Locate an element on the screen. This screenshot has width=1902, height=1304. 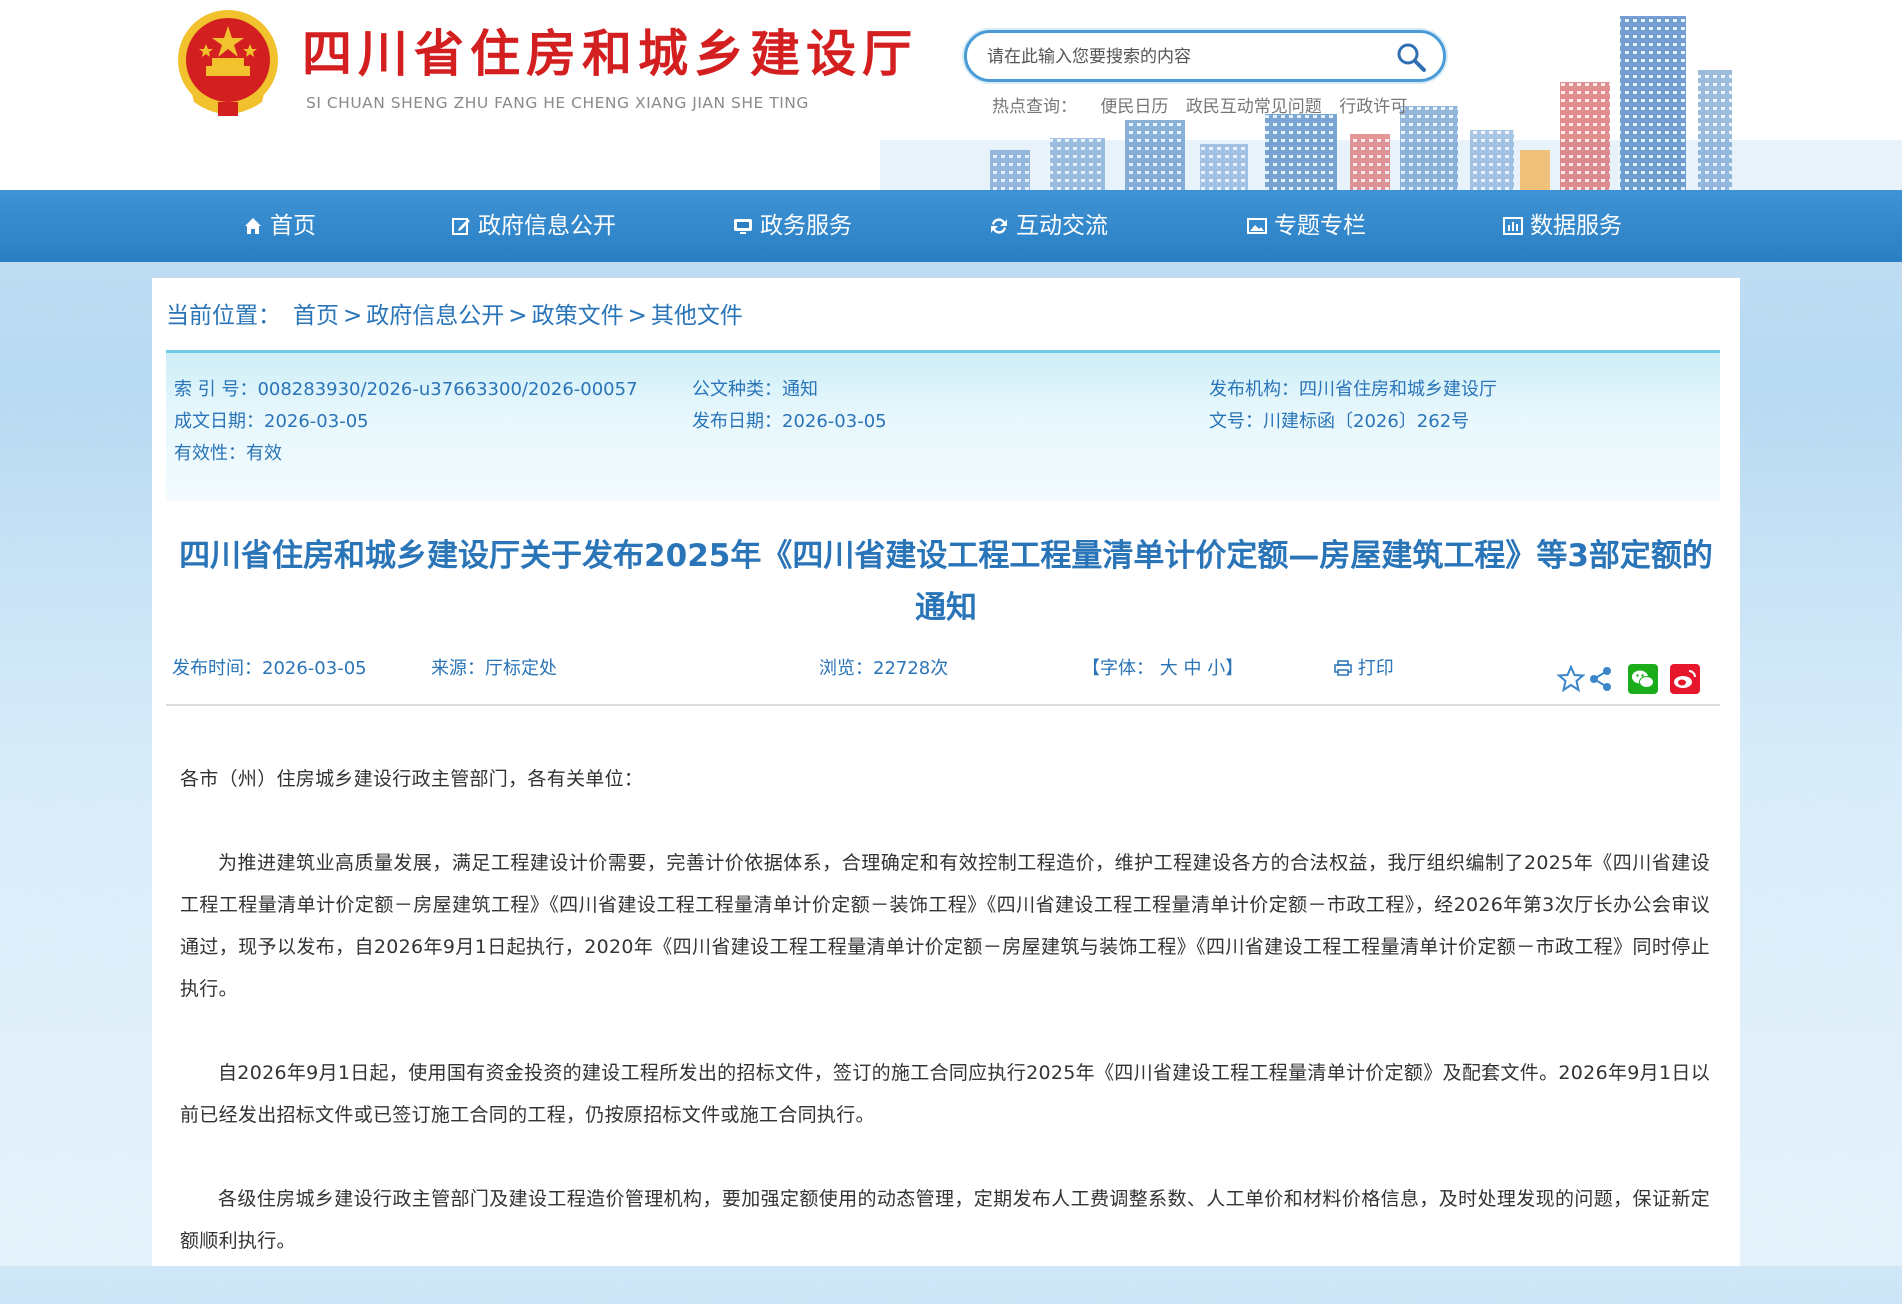
nav-interaction: 互动交流 is located at coordinates (1048, 226).